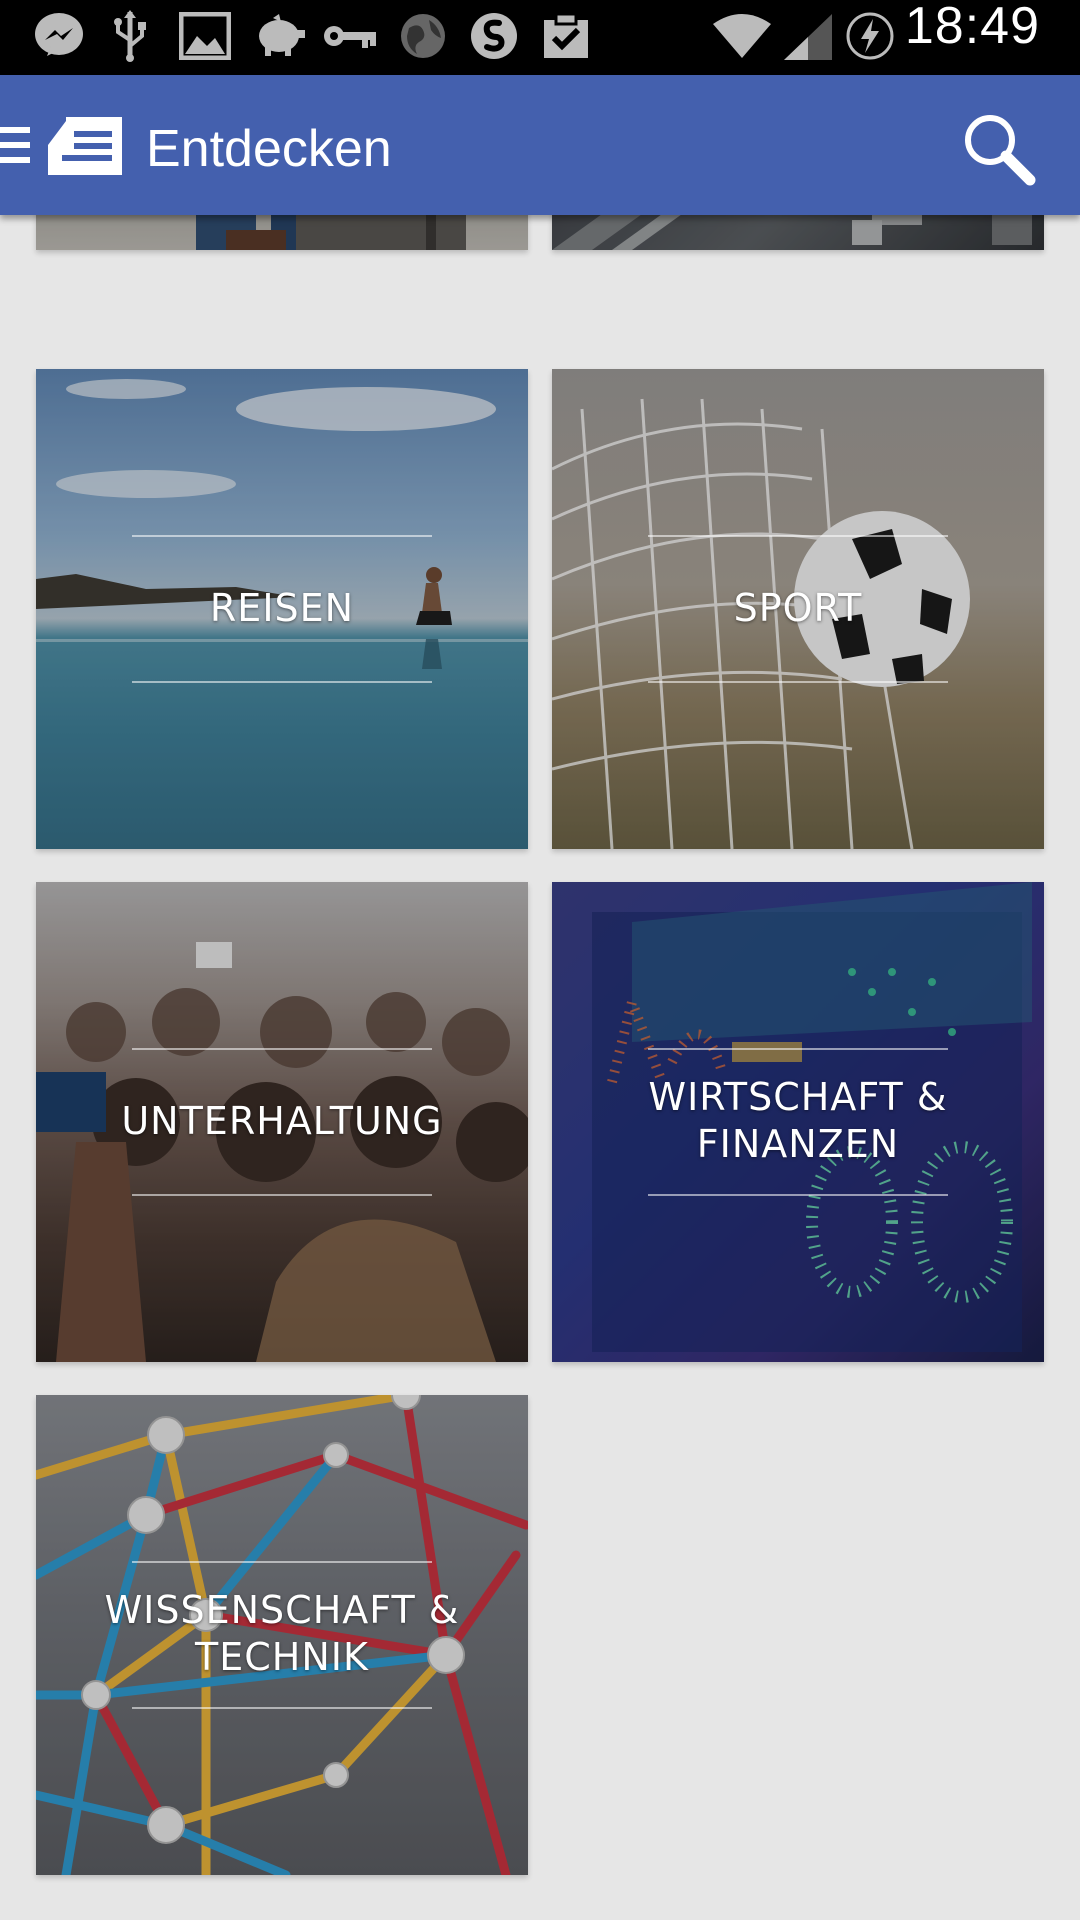  I want to click on category-label-line1: WISSENSCHAFT &, so click(282, 1610).